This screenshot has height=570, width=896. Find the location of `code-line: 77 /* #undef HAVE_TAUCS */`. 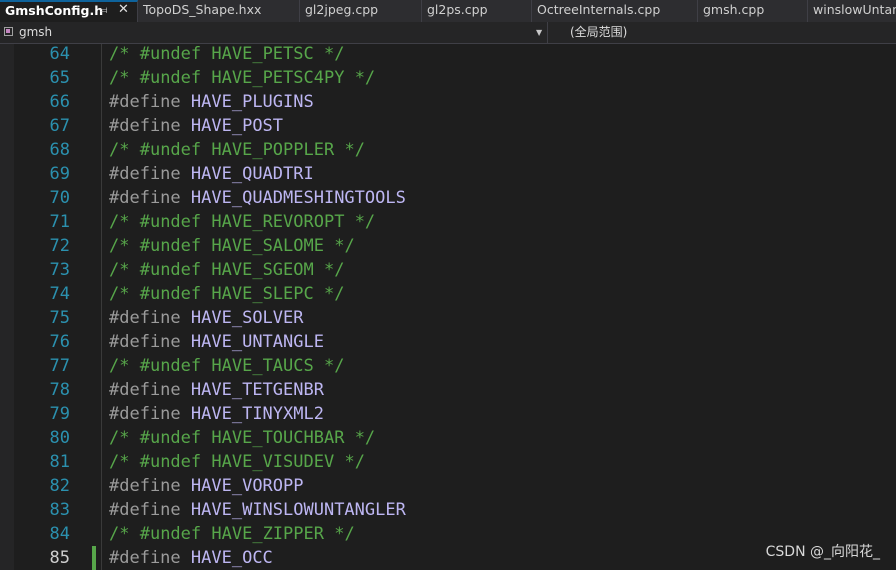

code-line: 77 /* #undef HAVE_TAUCS */ is located at coordinates (448, 366).